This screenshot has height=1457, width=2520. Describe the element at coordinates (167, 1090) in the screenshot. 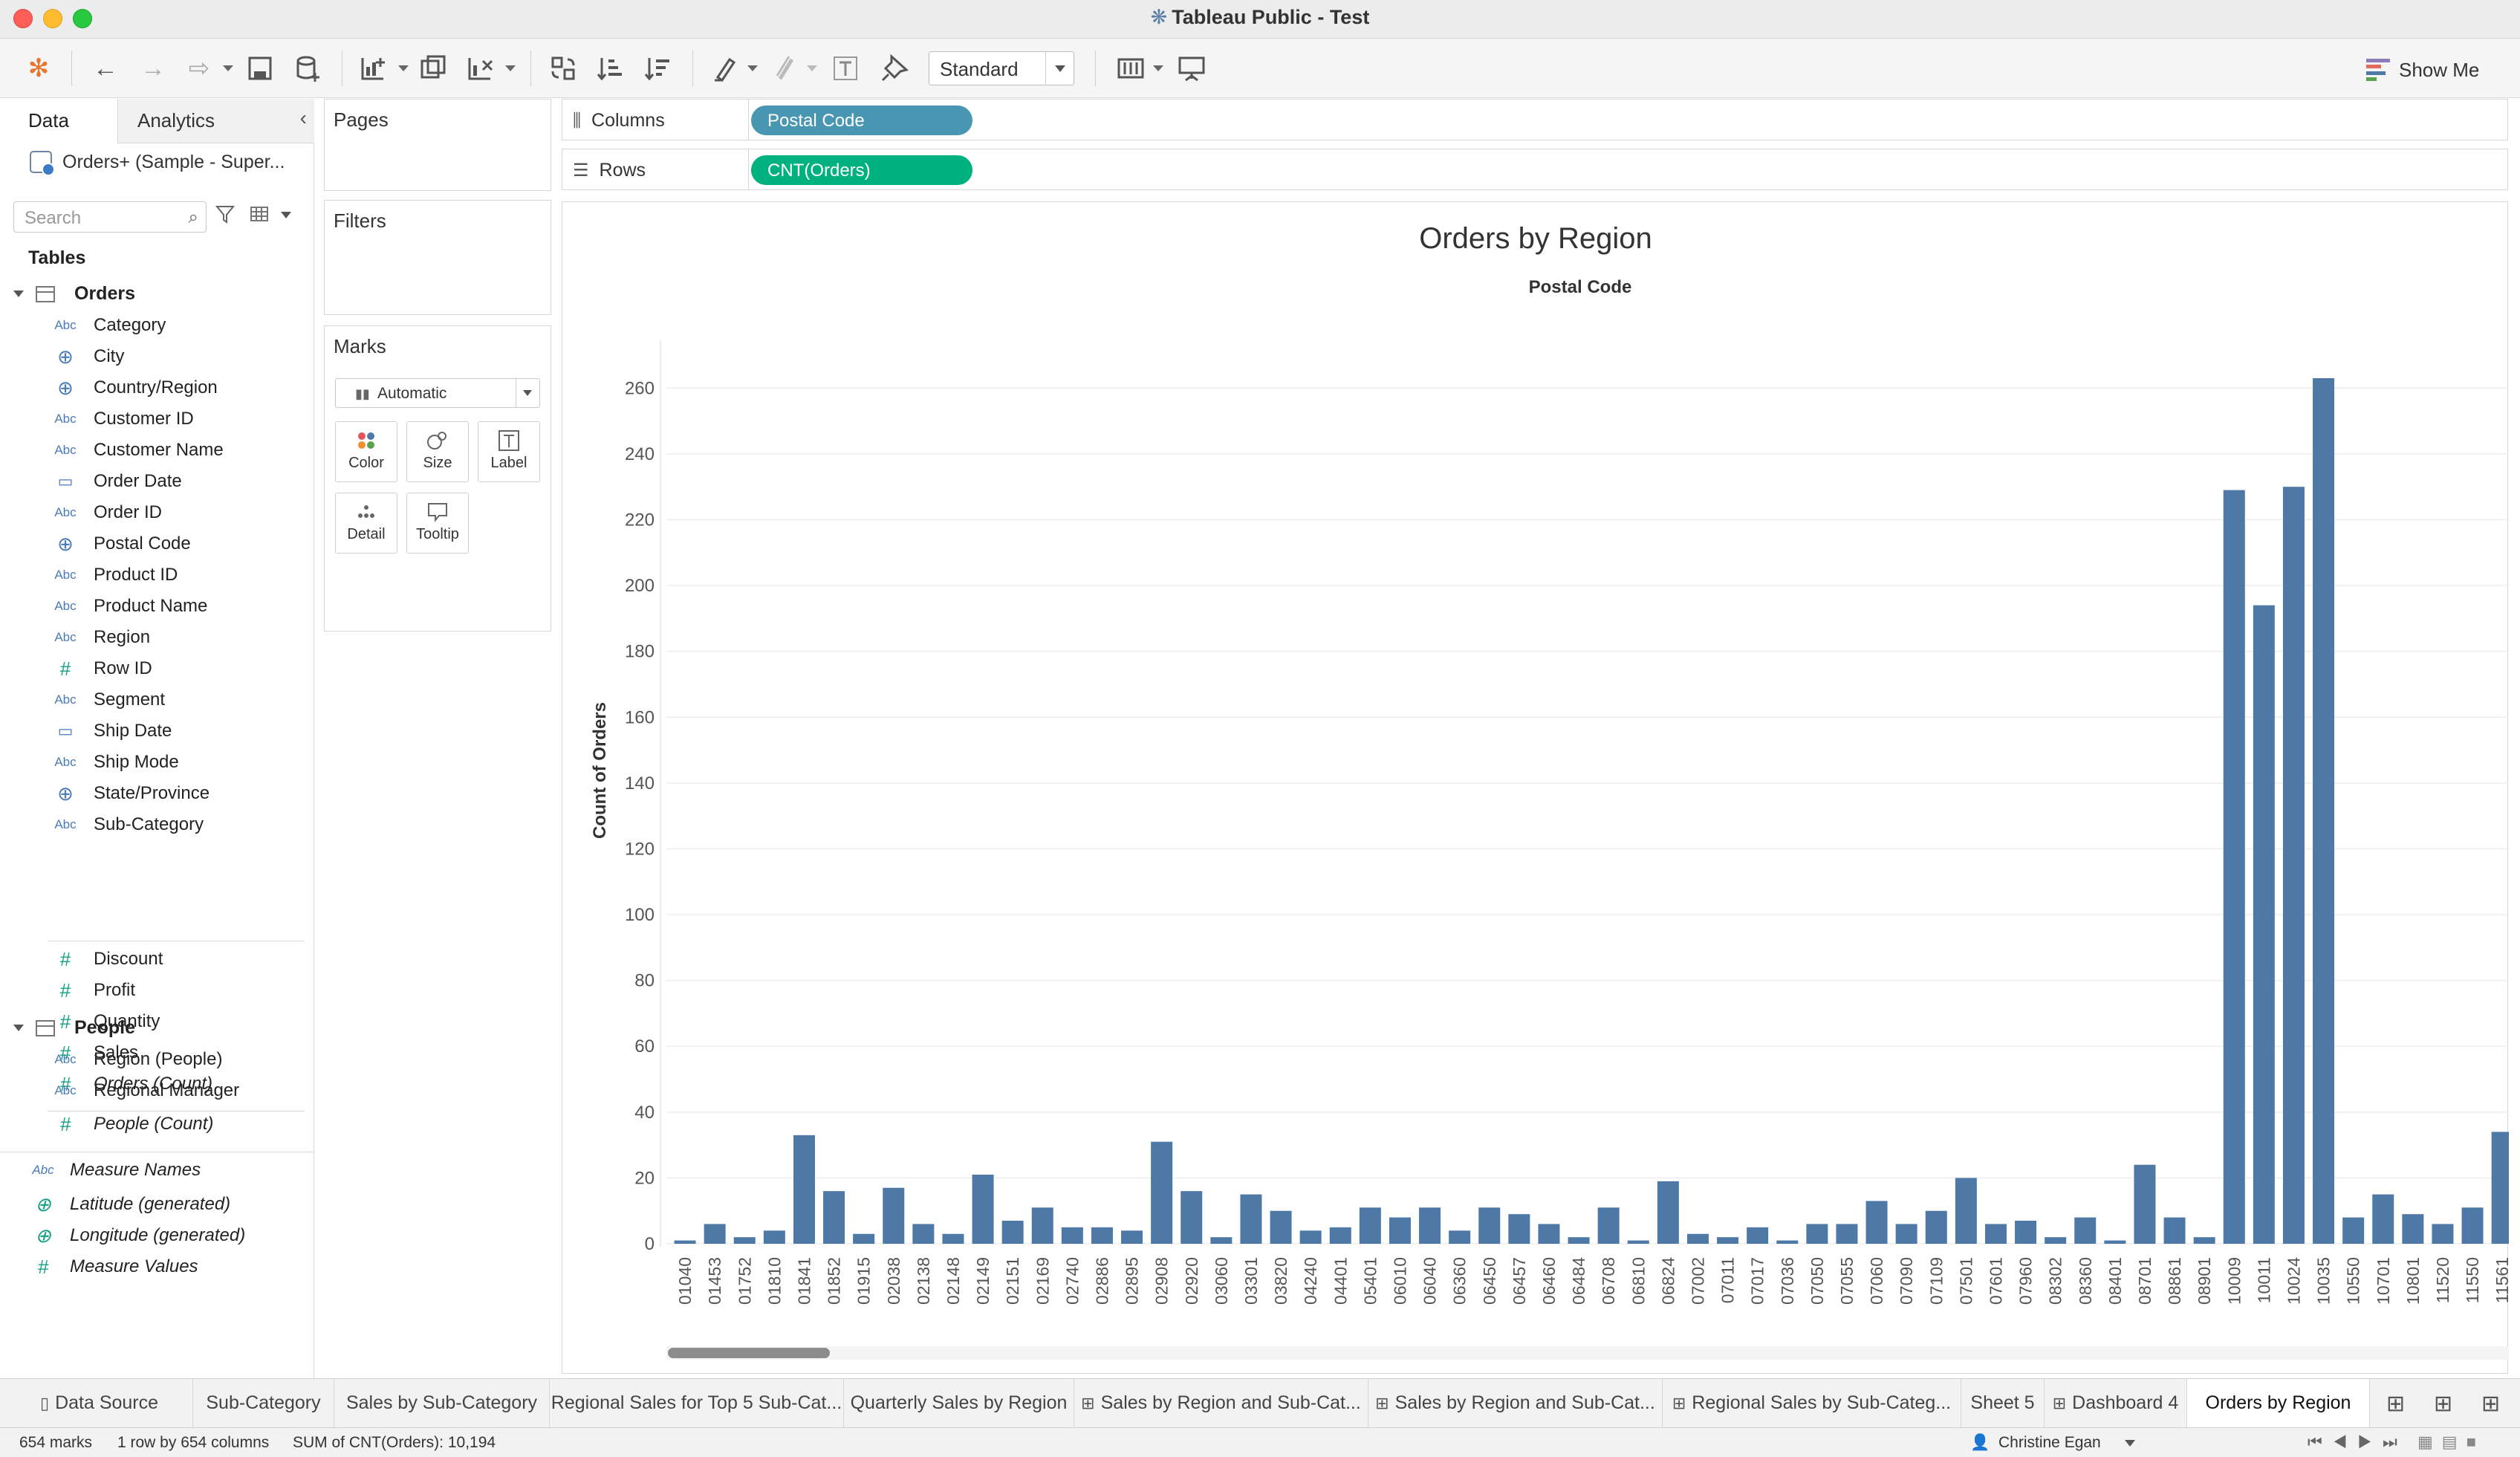

I see `field-label: Regional Manager` at that location.